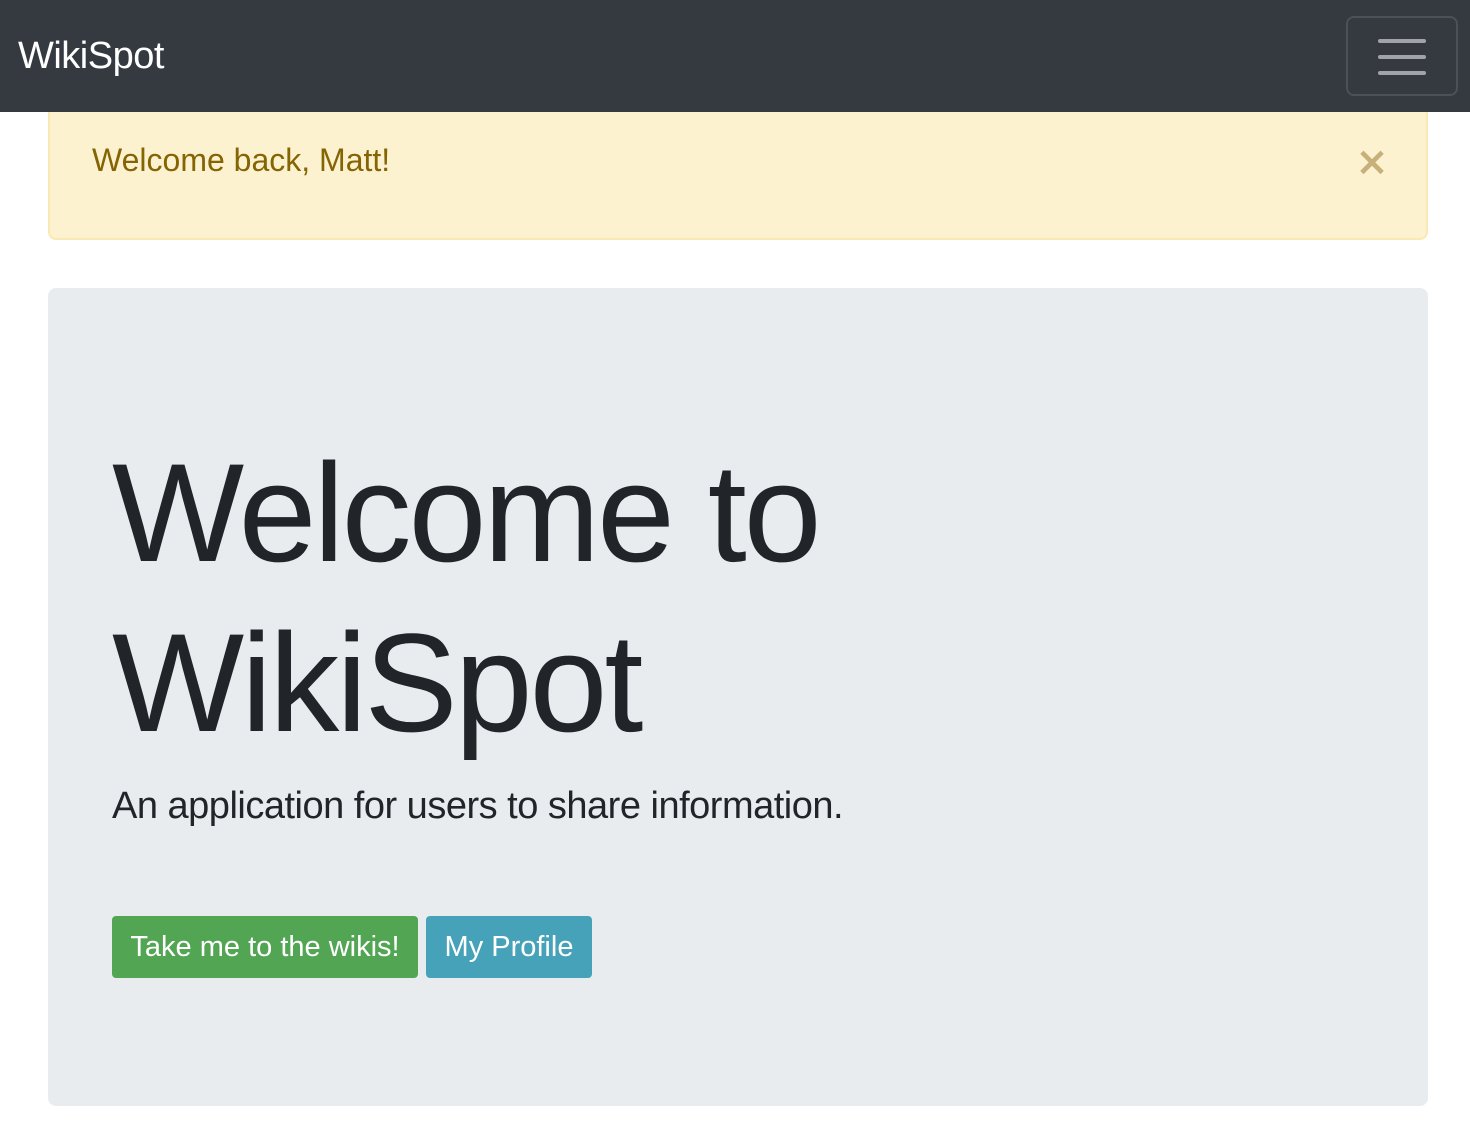 Image resolution: width=1470 pixels, height=1142 pixels. Describe the element at coordinates (241, 160) in the screenshot. I see `alert-message: Welcome back, Matt!` at that location.